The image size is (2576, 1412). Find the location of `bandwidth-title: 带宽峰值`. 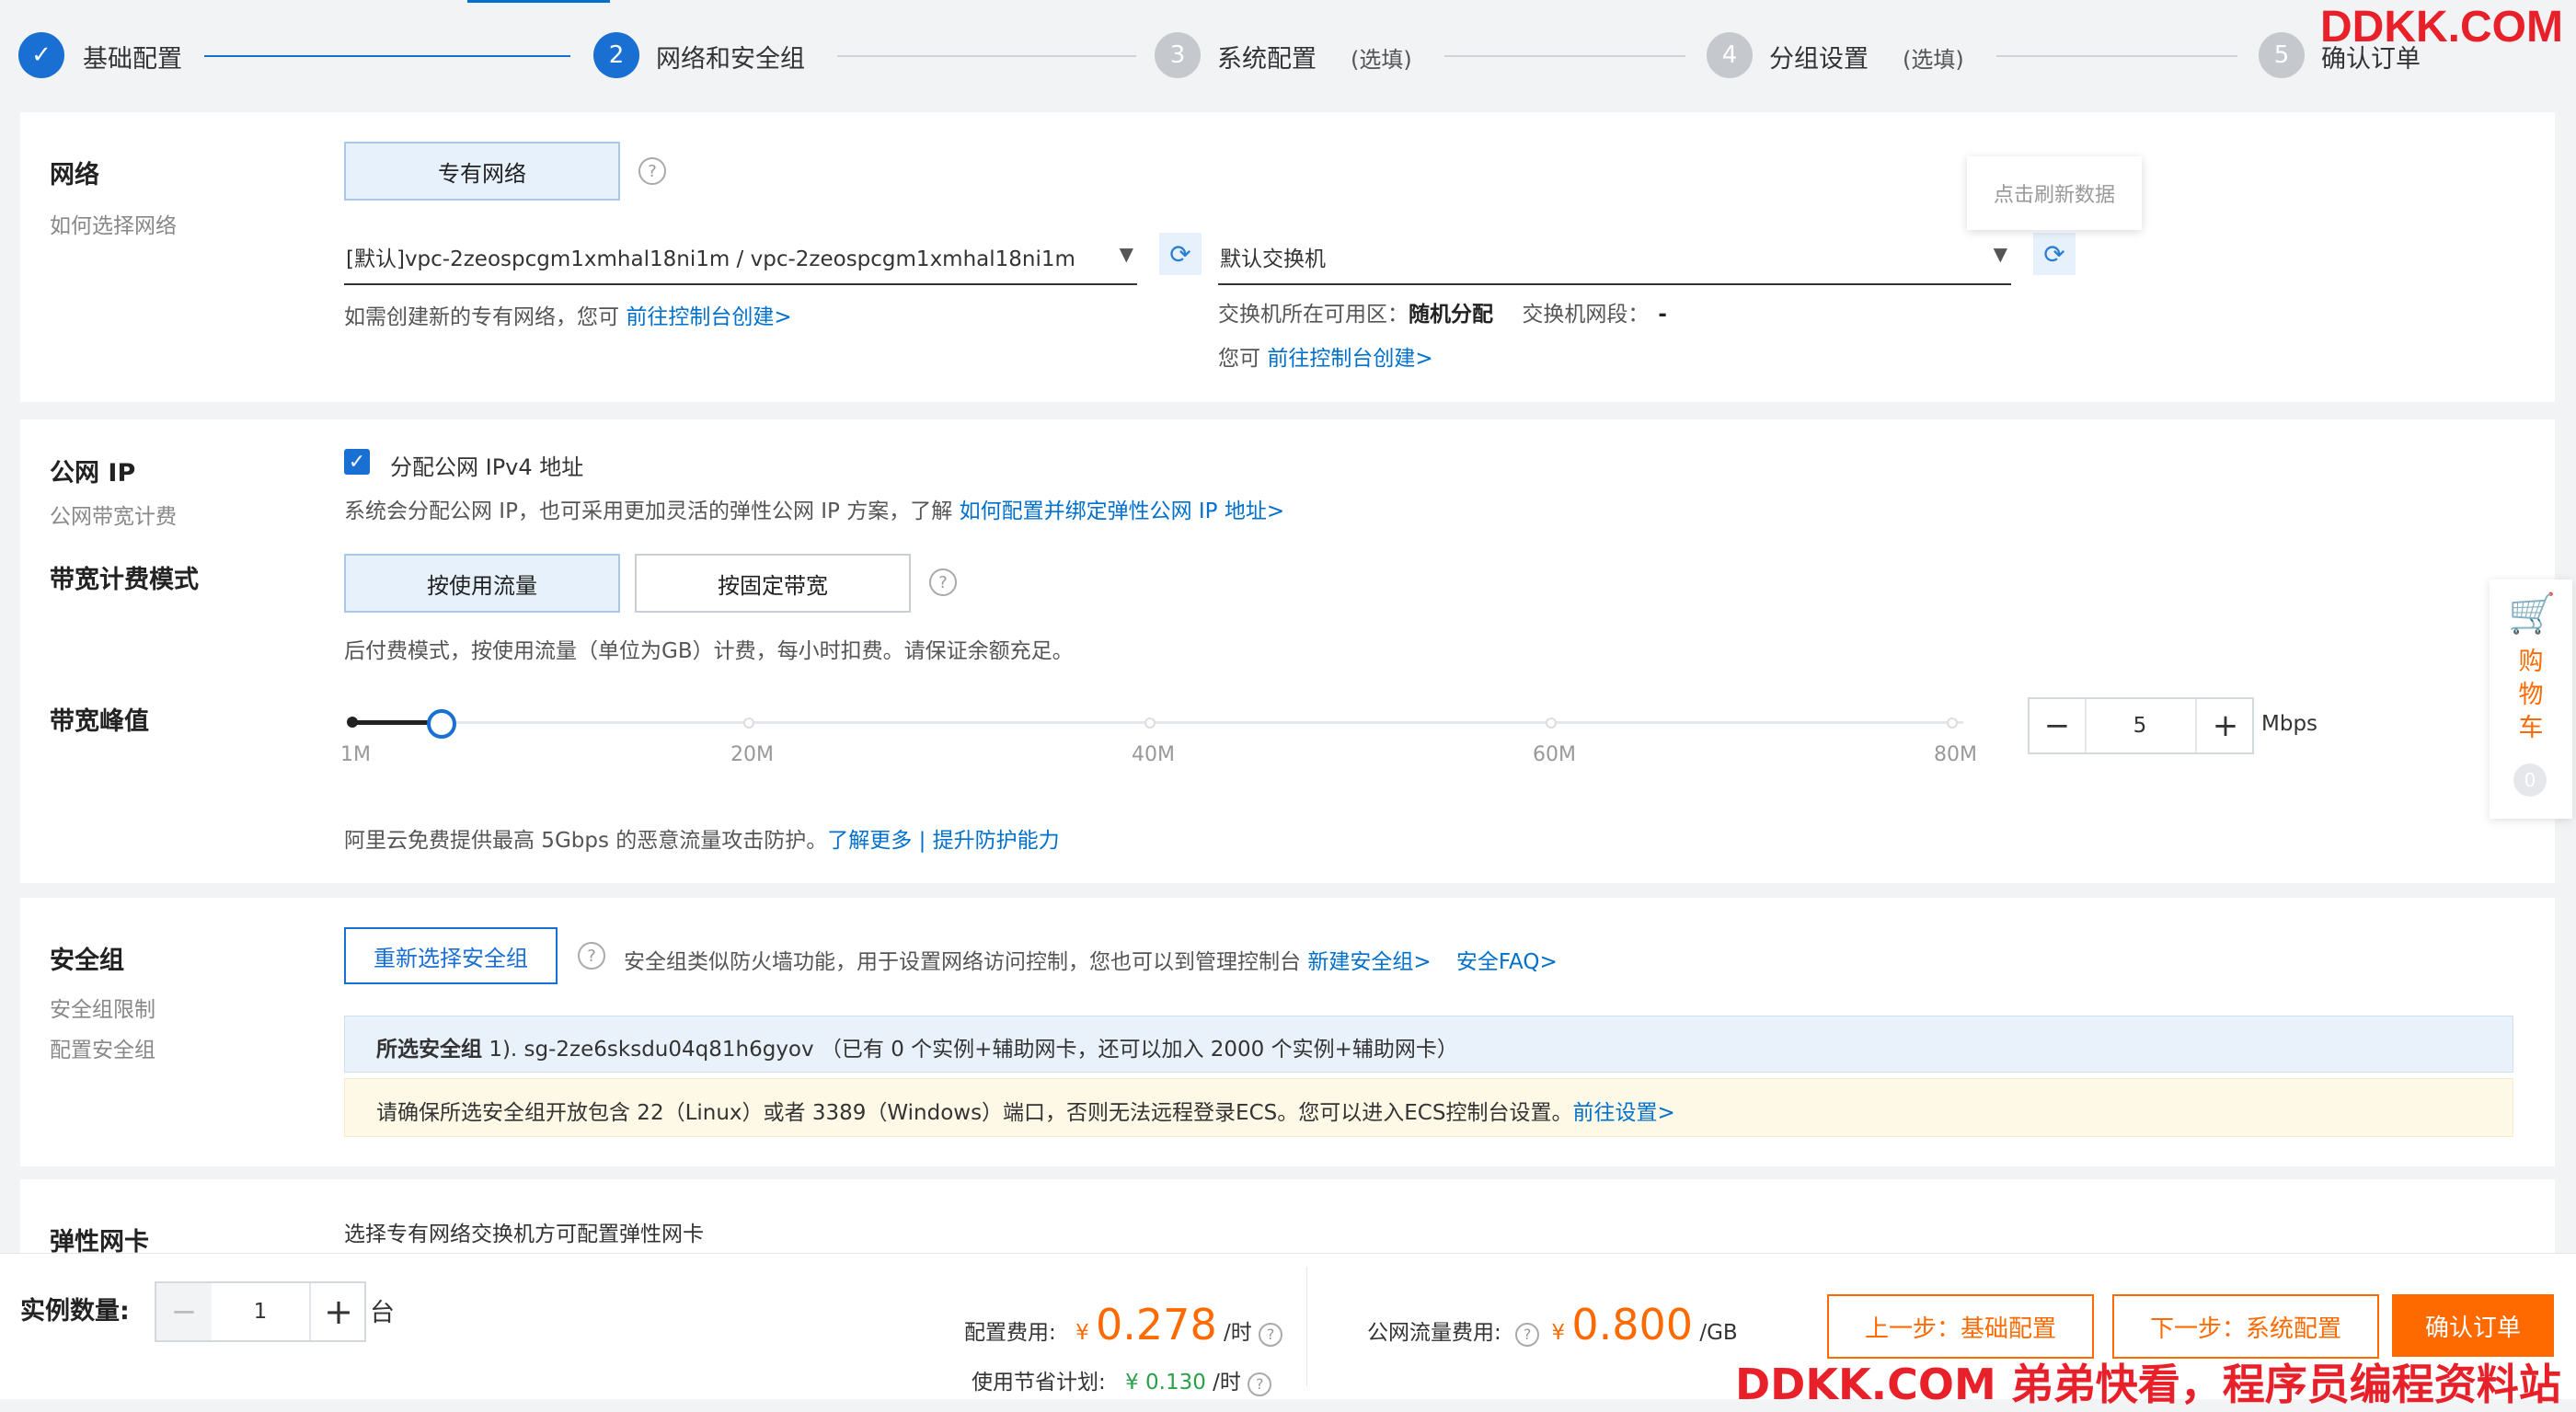

bandwidth-title: 带宽峰值 is located at coordinates (99, 722).